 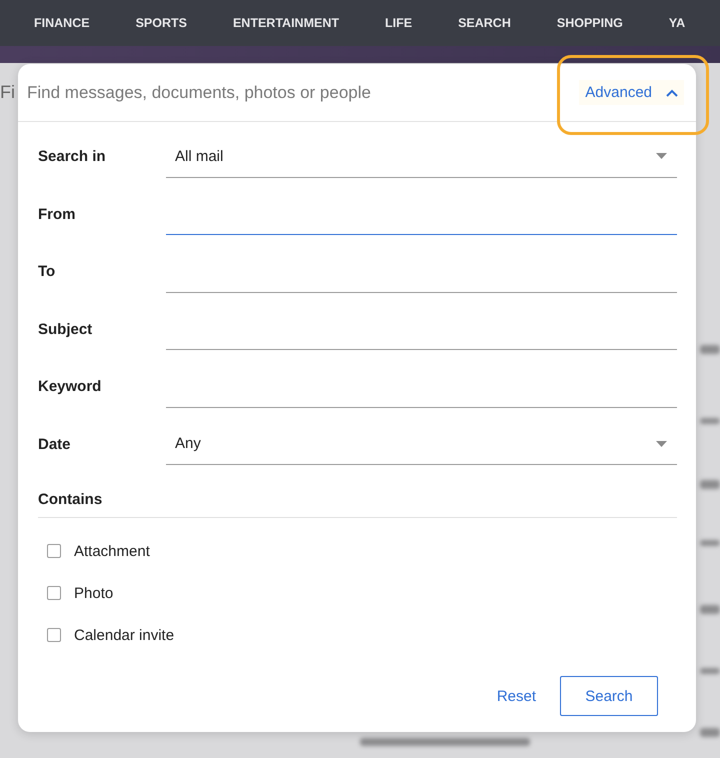 I want to click on field-label: Subject, so click(x=66, y=329).